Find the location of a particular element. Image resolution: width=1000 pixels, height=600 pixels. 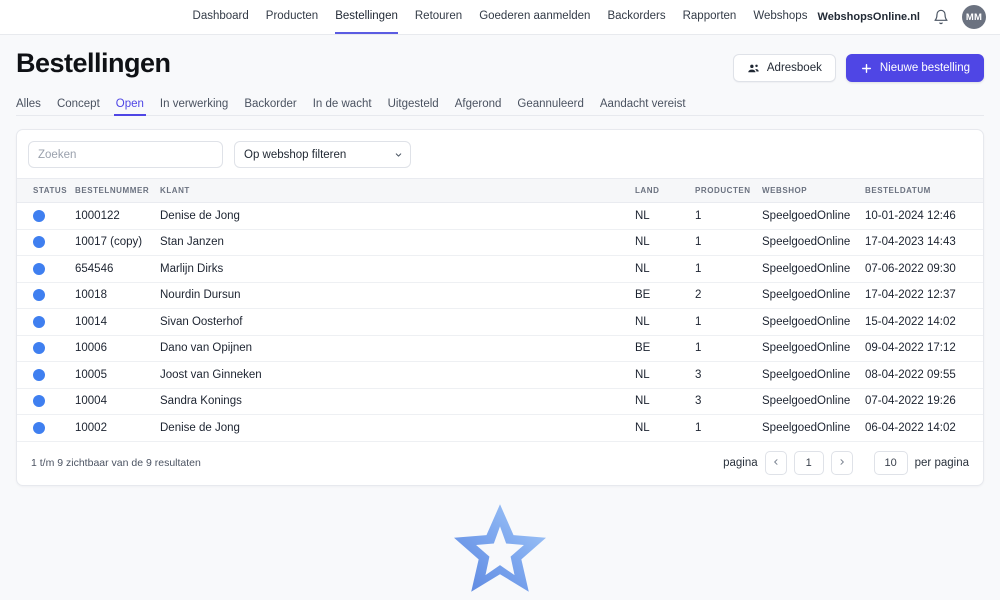

tab-in-verwerking: In verwerking is located at coordinates (194, 107).